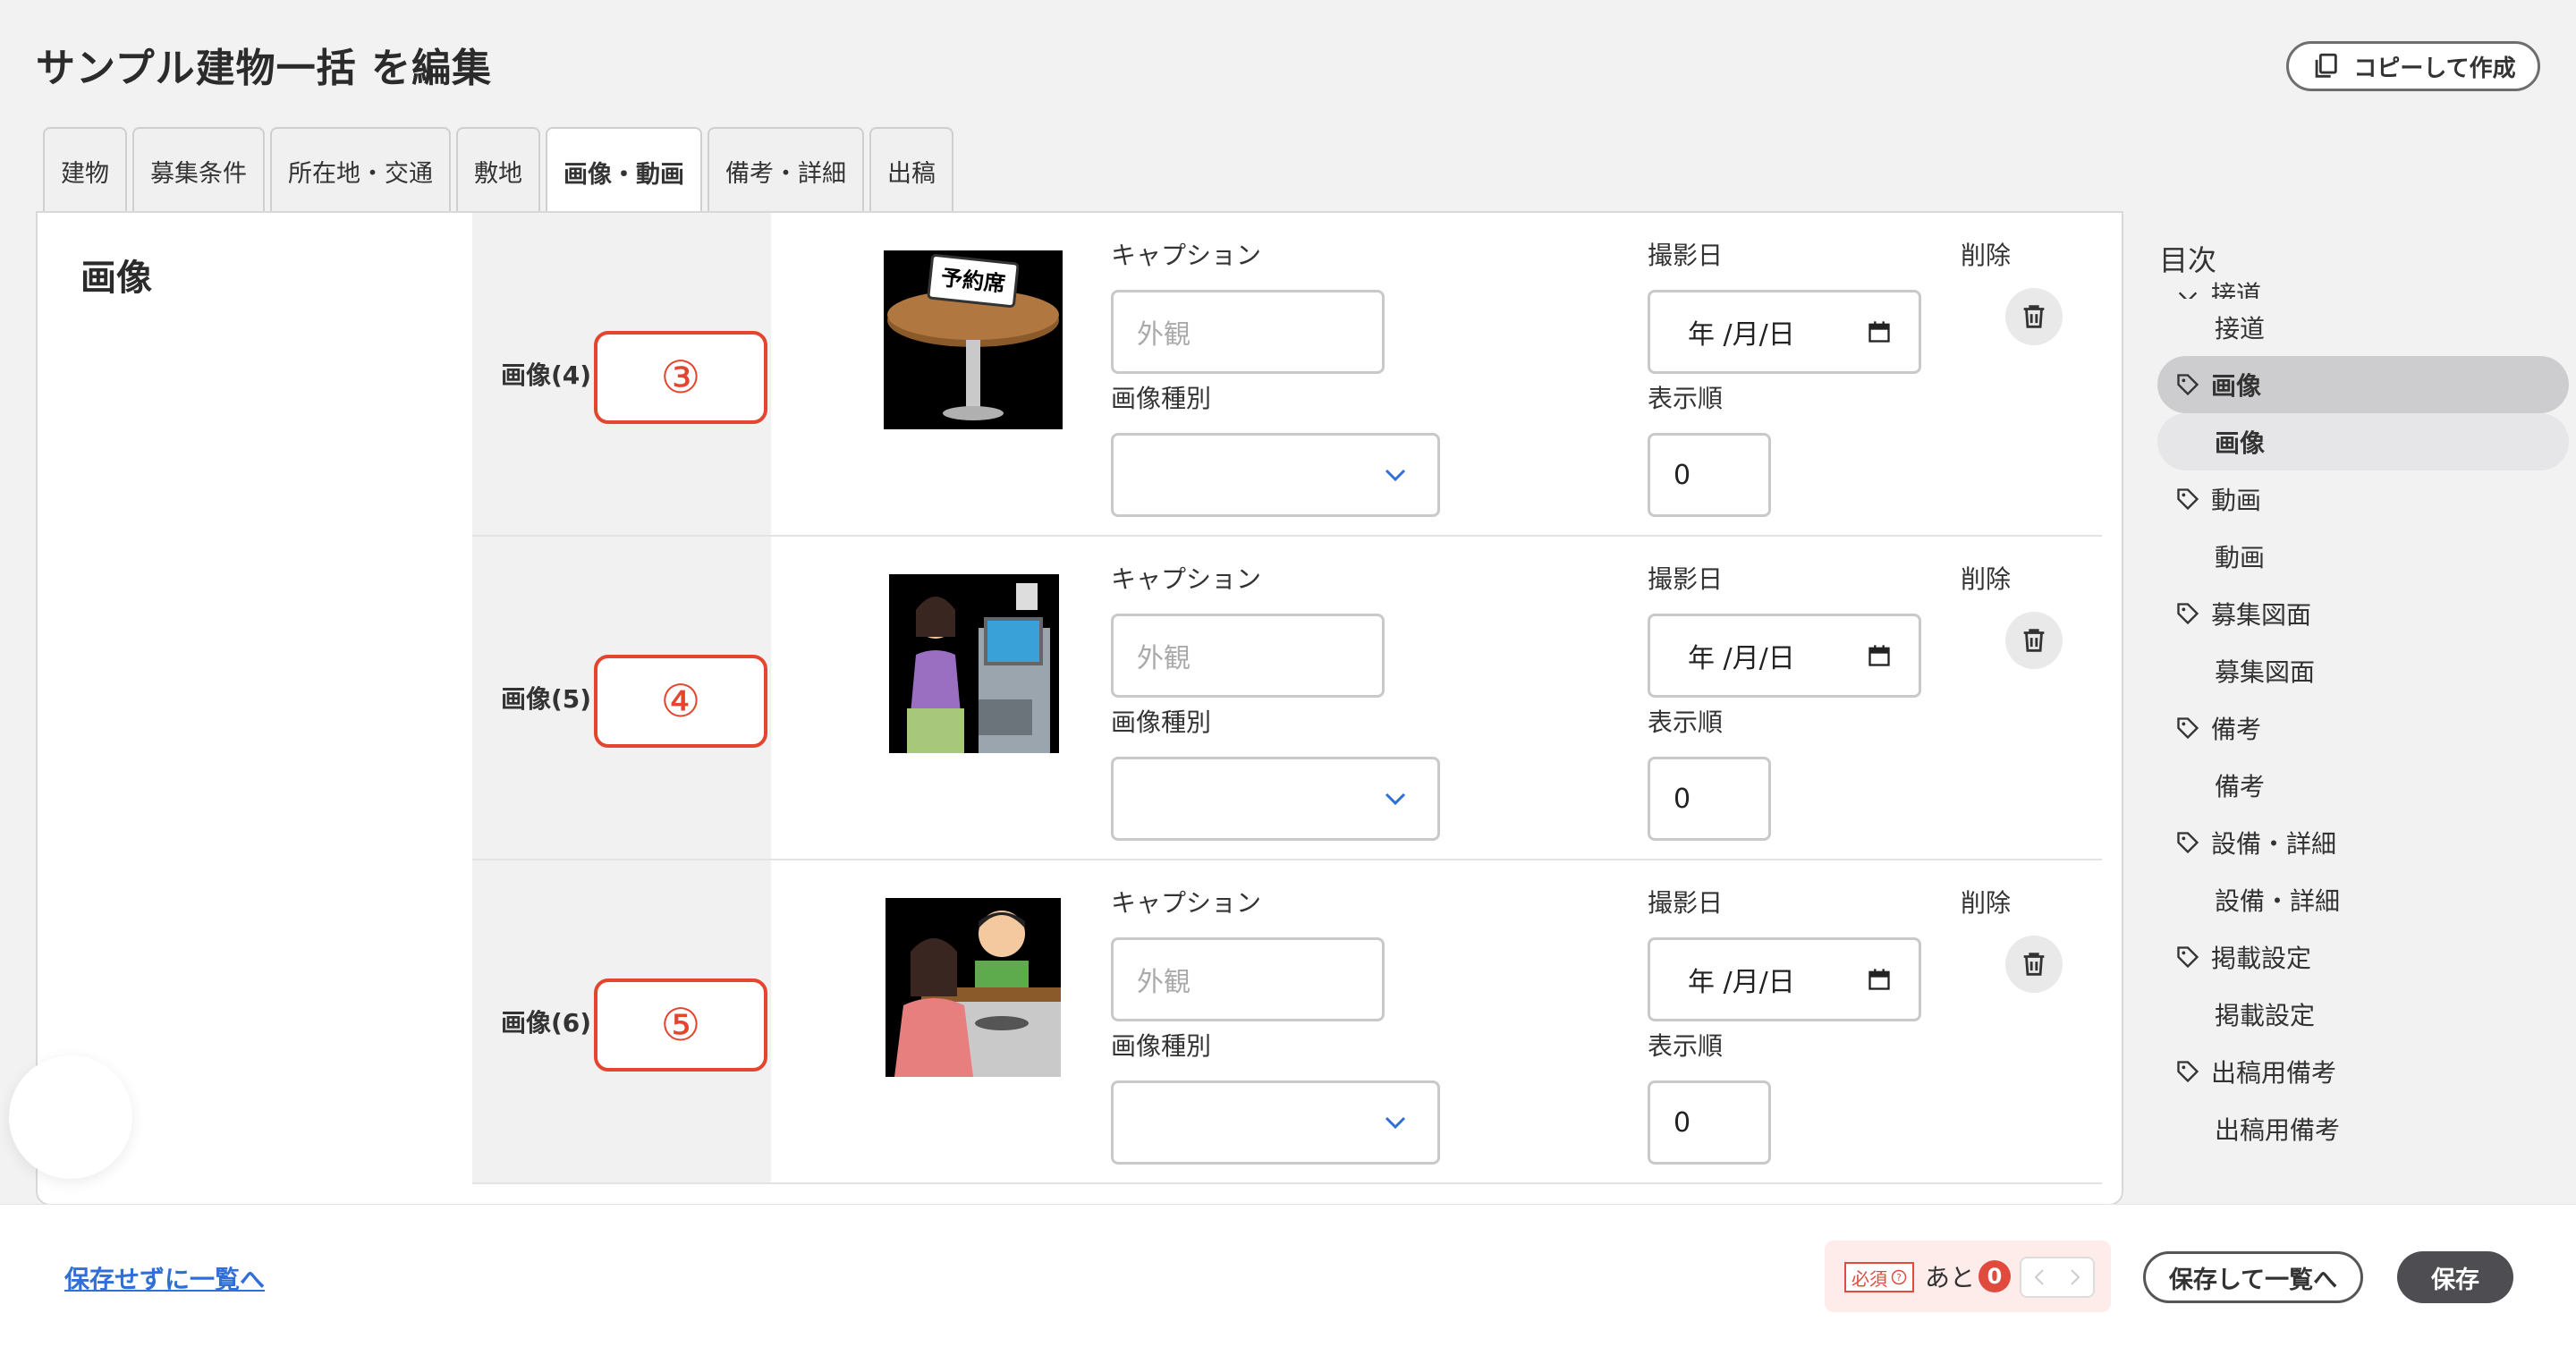  I want to click on toc-item-videos: 動画, so click(2363, 556).